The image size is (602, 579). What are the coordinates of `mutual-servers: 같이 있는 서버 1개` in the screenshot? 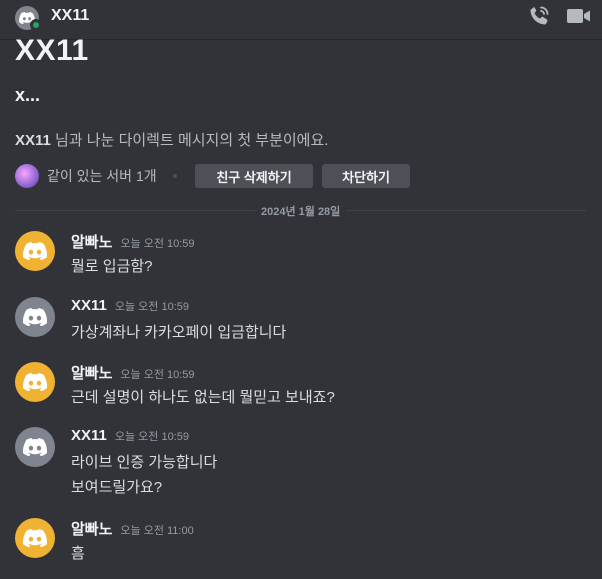 It's located at (96, 176).